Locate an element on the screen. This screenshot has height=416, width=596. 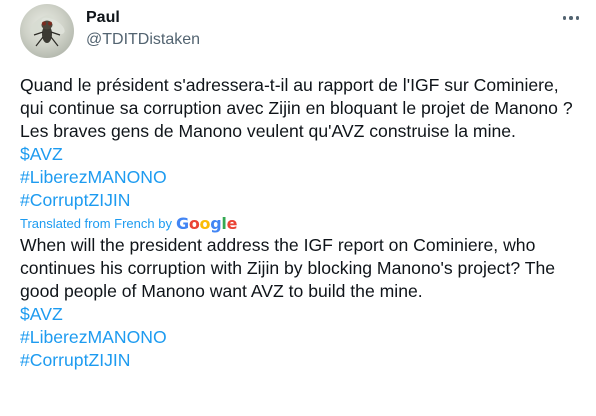
author-display-name: Paul is located at coordinates (143, 18).